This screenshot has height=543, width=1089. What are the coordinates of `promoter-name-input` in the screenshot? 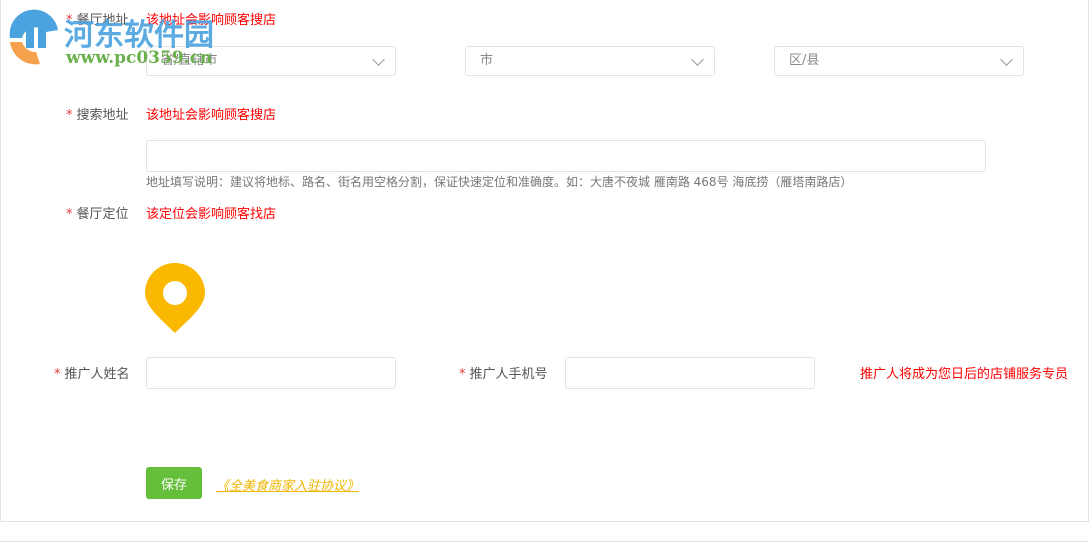 It's located at (271, 373).